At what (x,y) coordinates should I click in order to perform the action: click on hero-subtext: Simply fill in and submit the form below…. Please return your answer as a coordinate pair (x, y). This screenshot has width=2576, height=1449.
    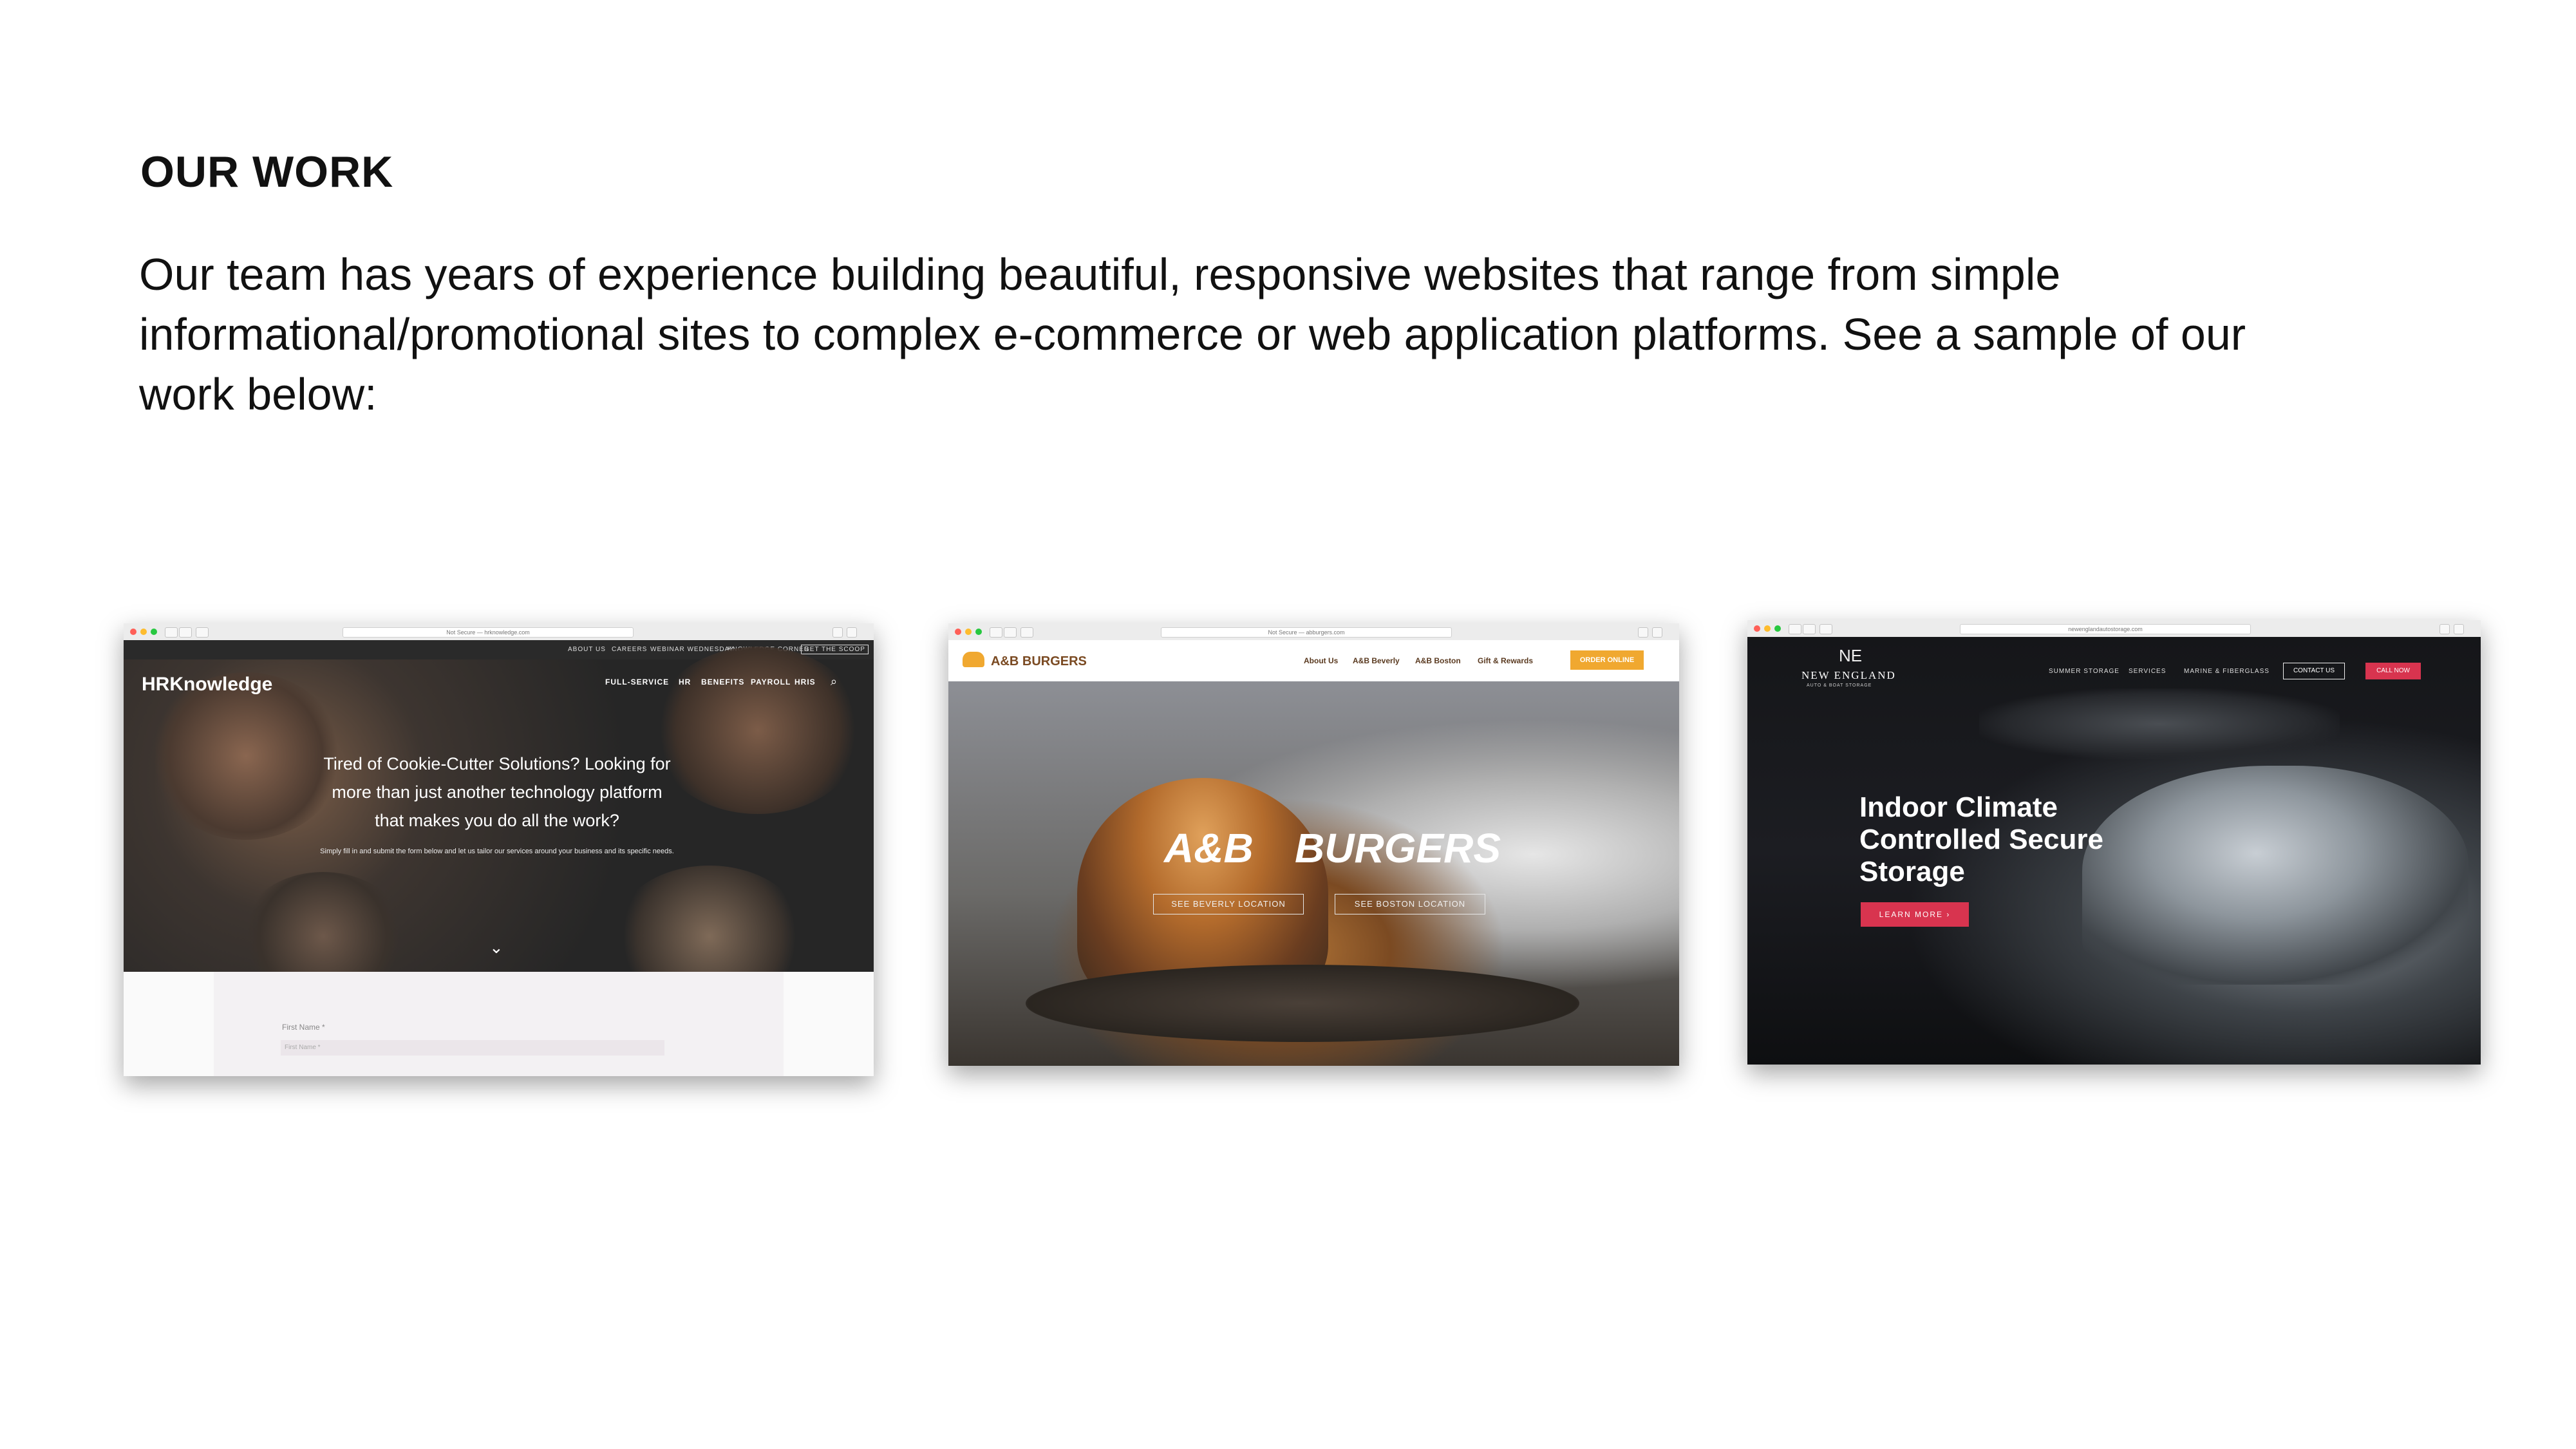
    Looking at the image, I should click on (497, 851).